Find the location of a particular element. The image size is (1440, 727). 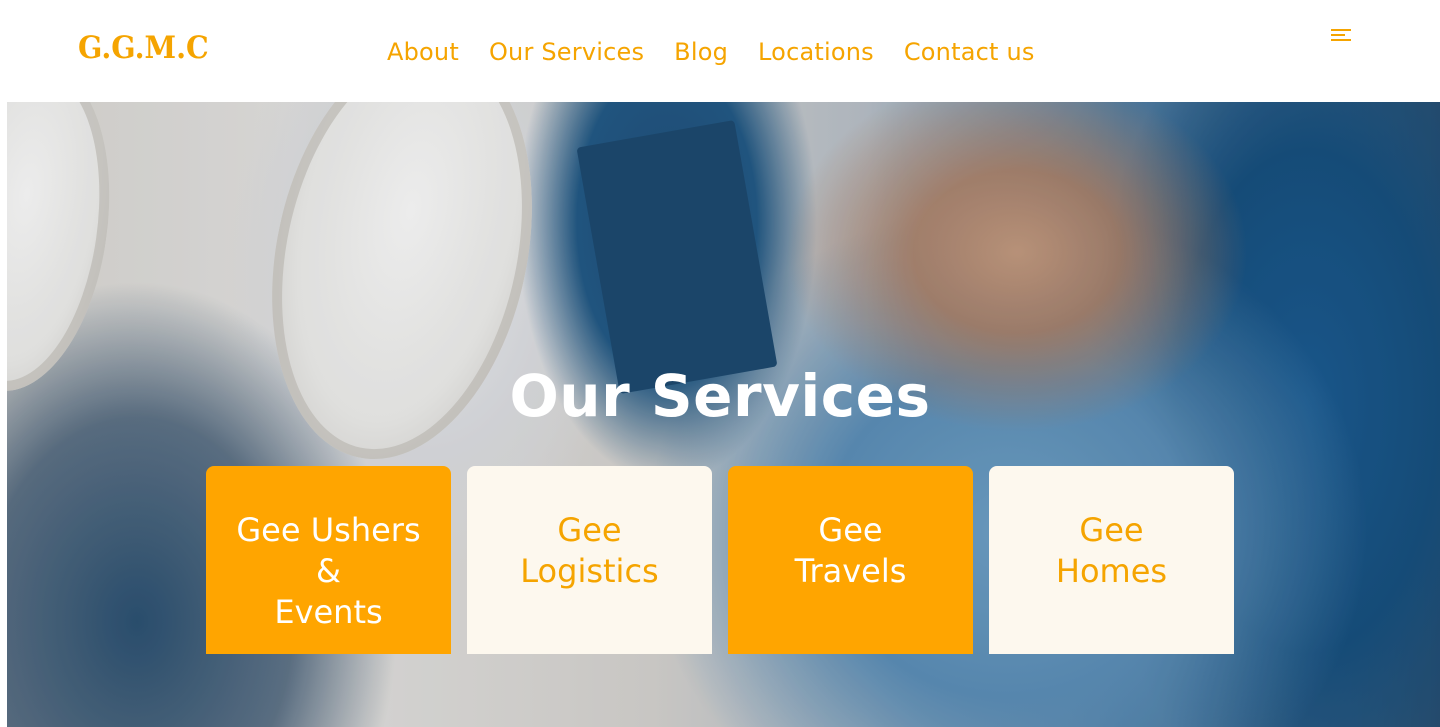

service-card-ushers-events: Gee Ushers & Events is located at coordinates (328, 560).